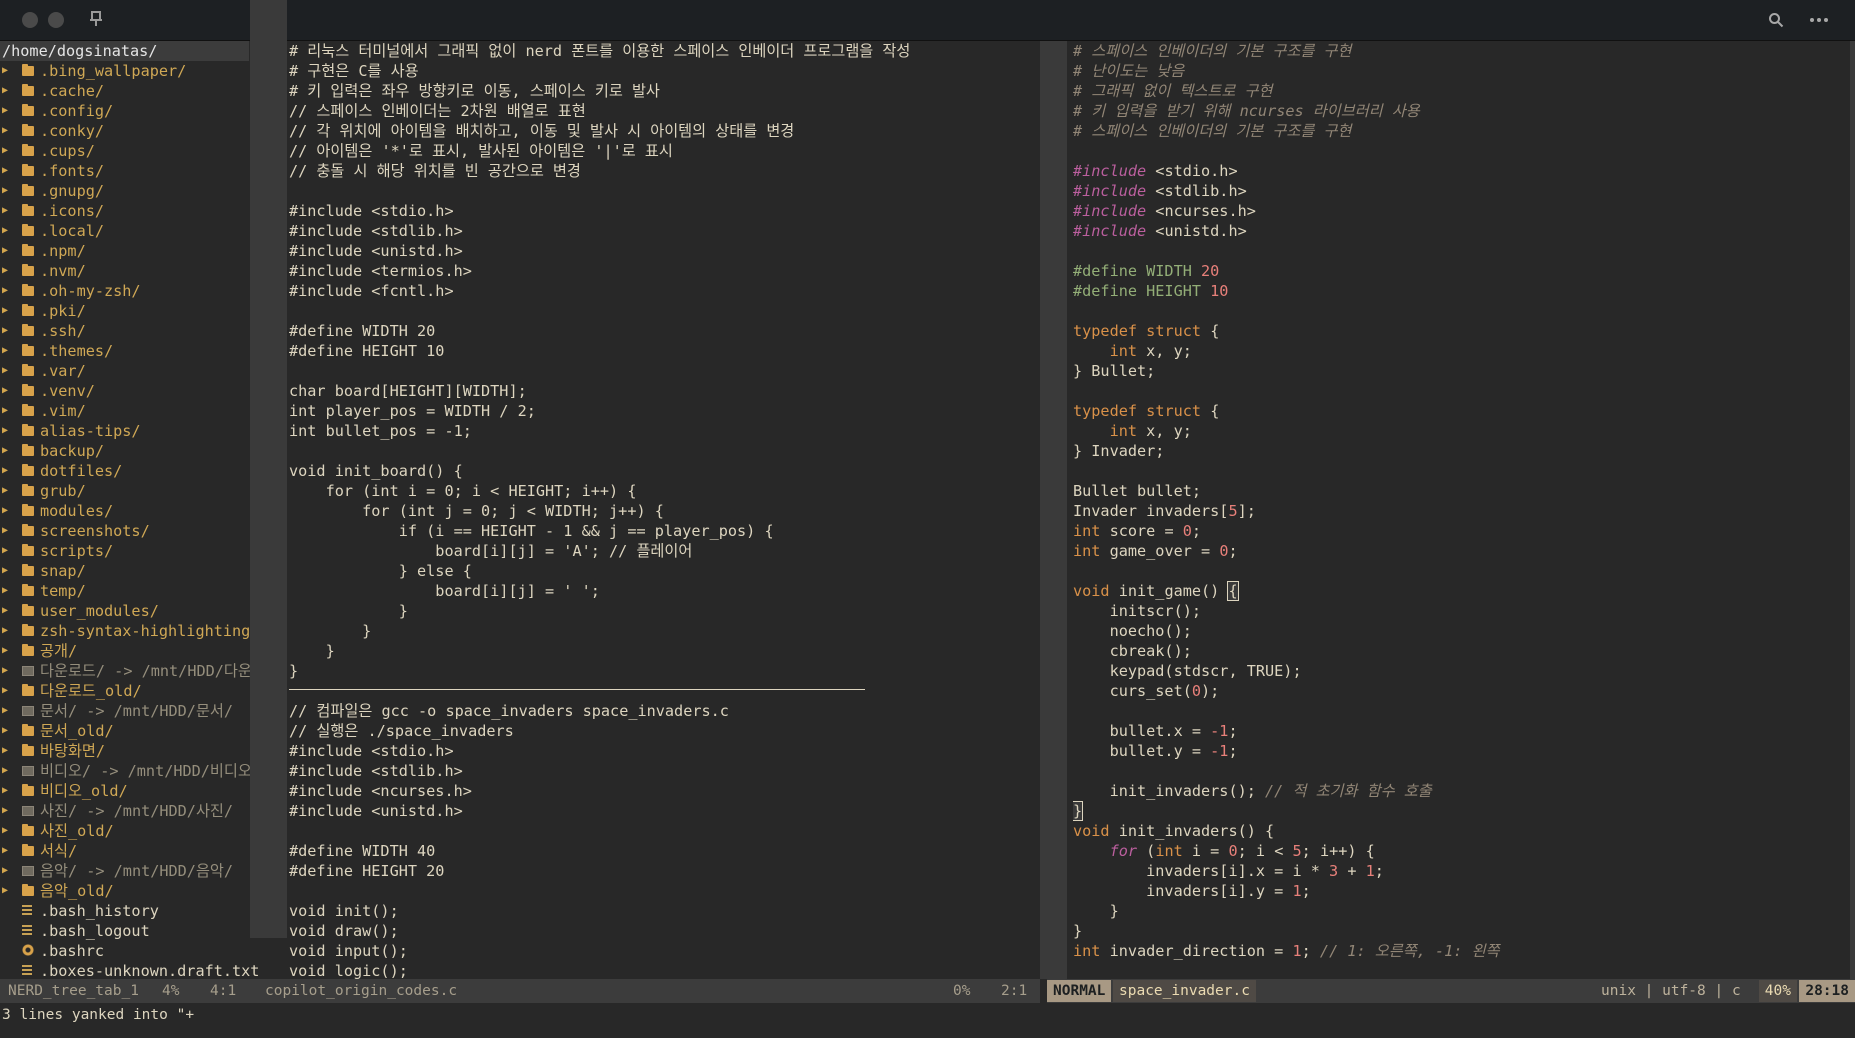 This screenshot has height=1038, width=1855. What do you see at coordinates (1460, 451) in the screenshot?
I see `code-line: } Invader;` at bounding box center [1460, 451].